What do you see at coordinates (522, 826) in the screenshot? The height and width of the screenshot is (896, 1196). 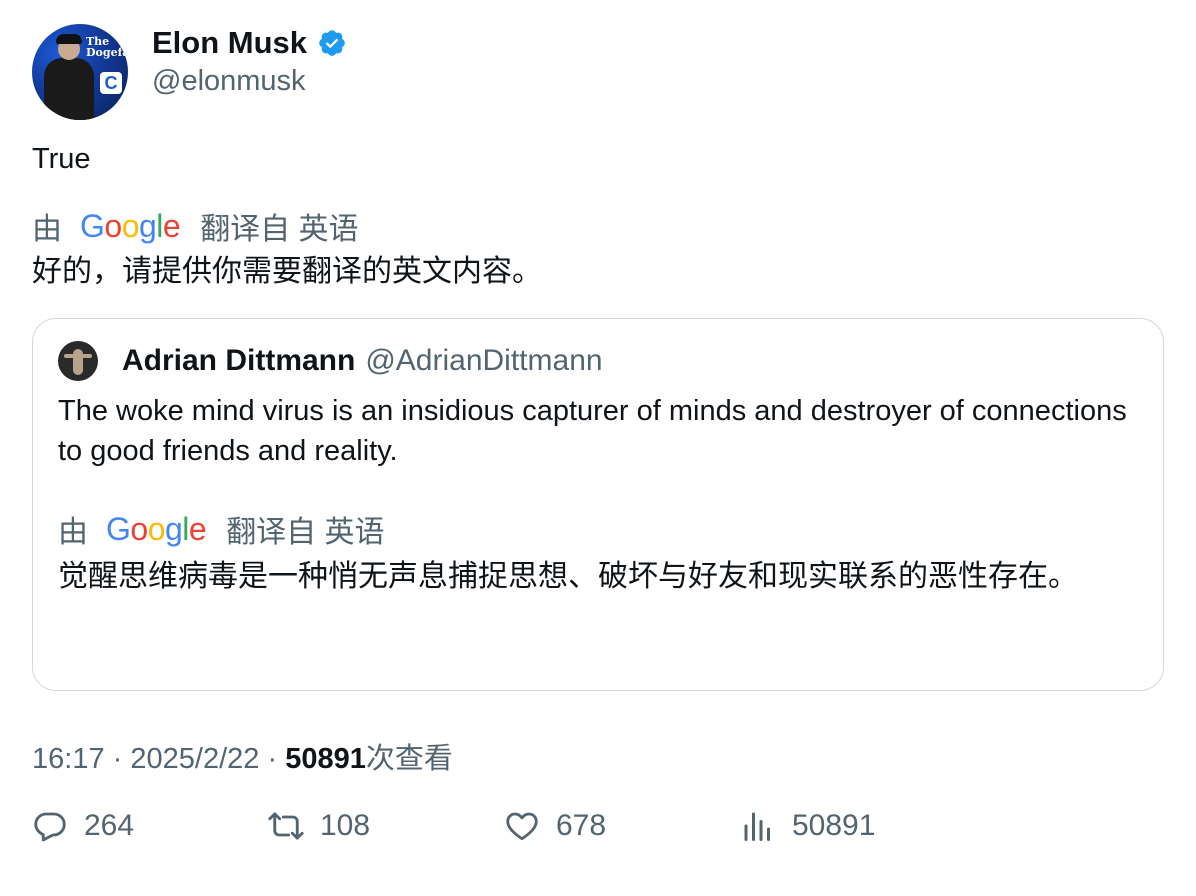 I see `heart-icon` at bounding box center [522, 826].